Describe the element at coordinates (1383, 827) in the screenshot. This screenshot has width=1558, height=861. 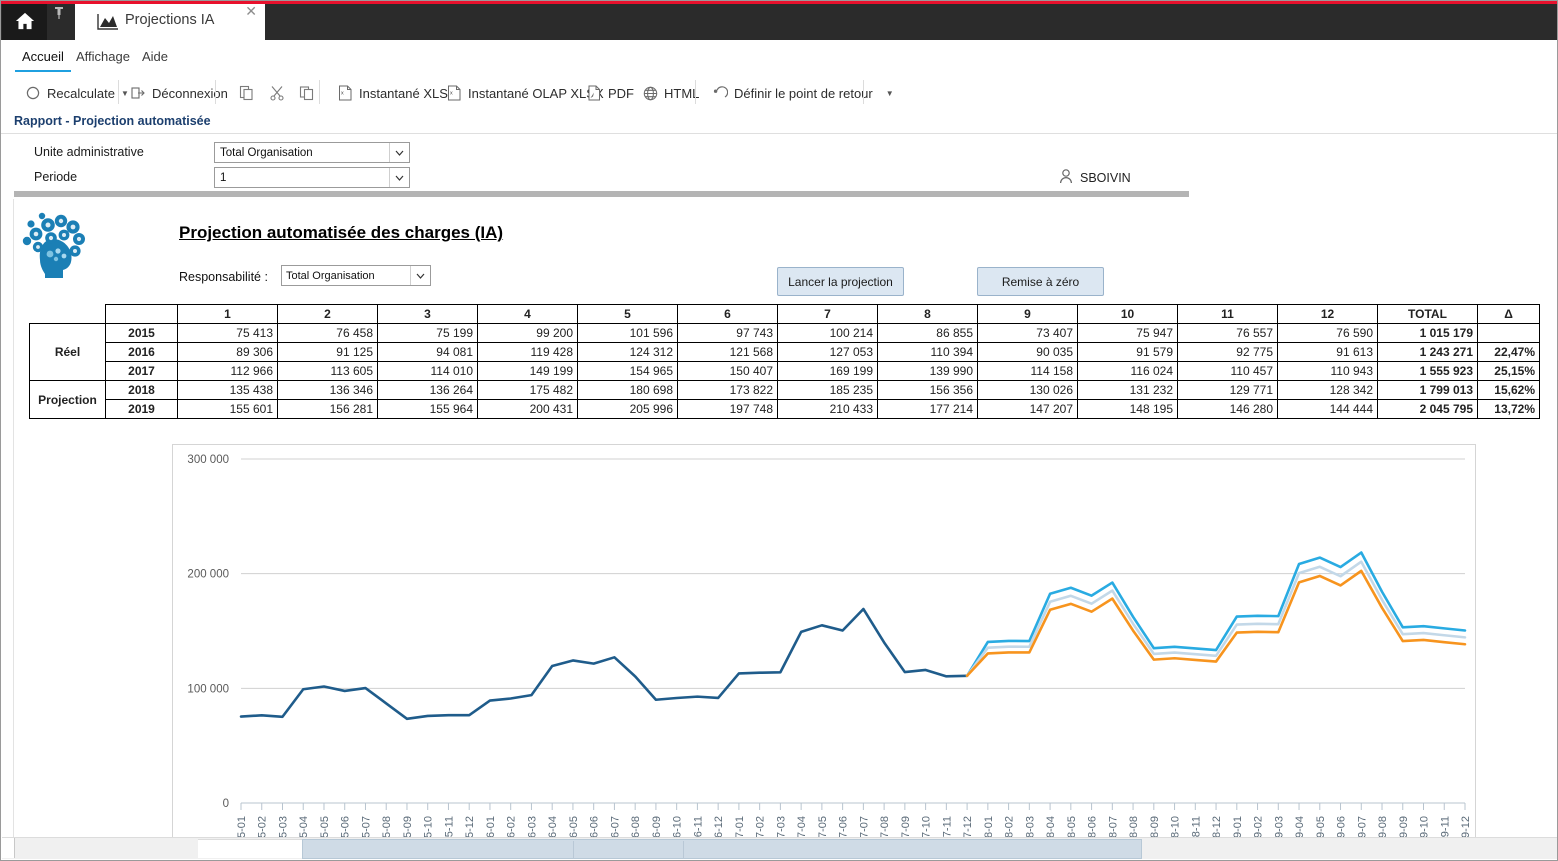
I see `x-axis-label: 2019-08` at that location.